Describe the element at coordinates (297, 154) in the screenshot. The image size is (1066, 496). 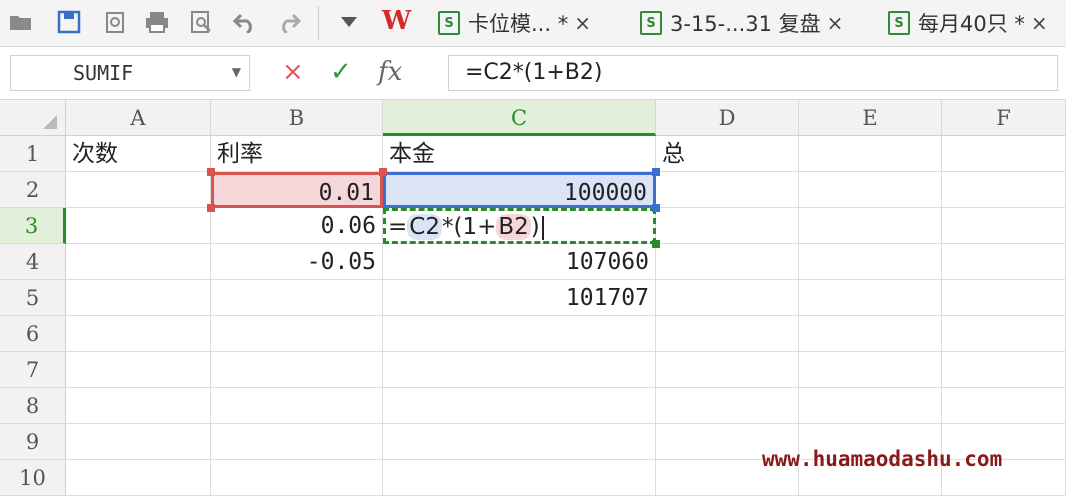
I see `cell-b1: 利率` at that location.